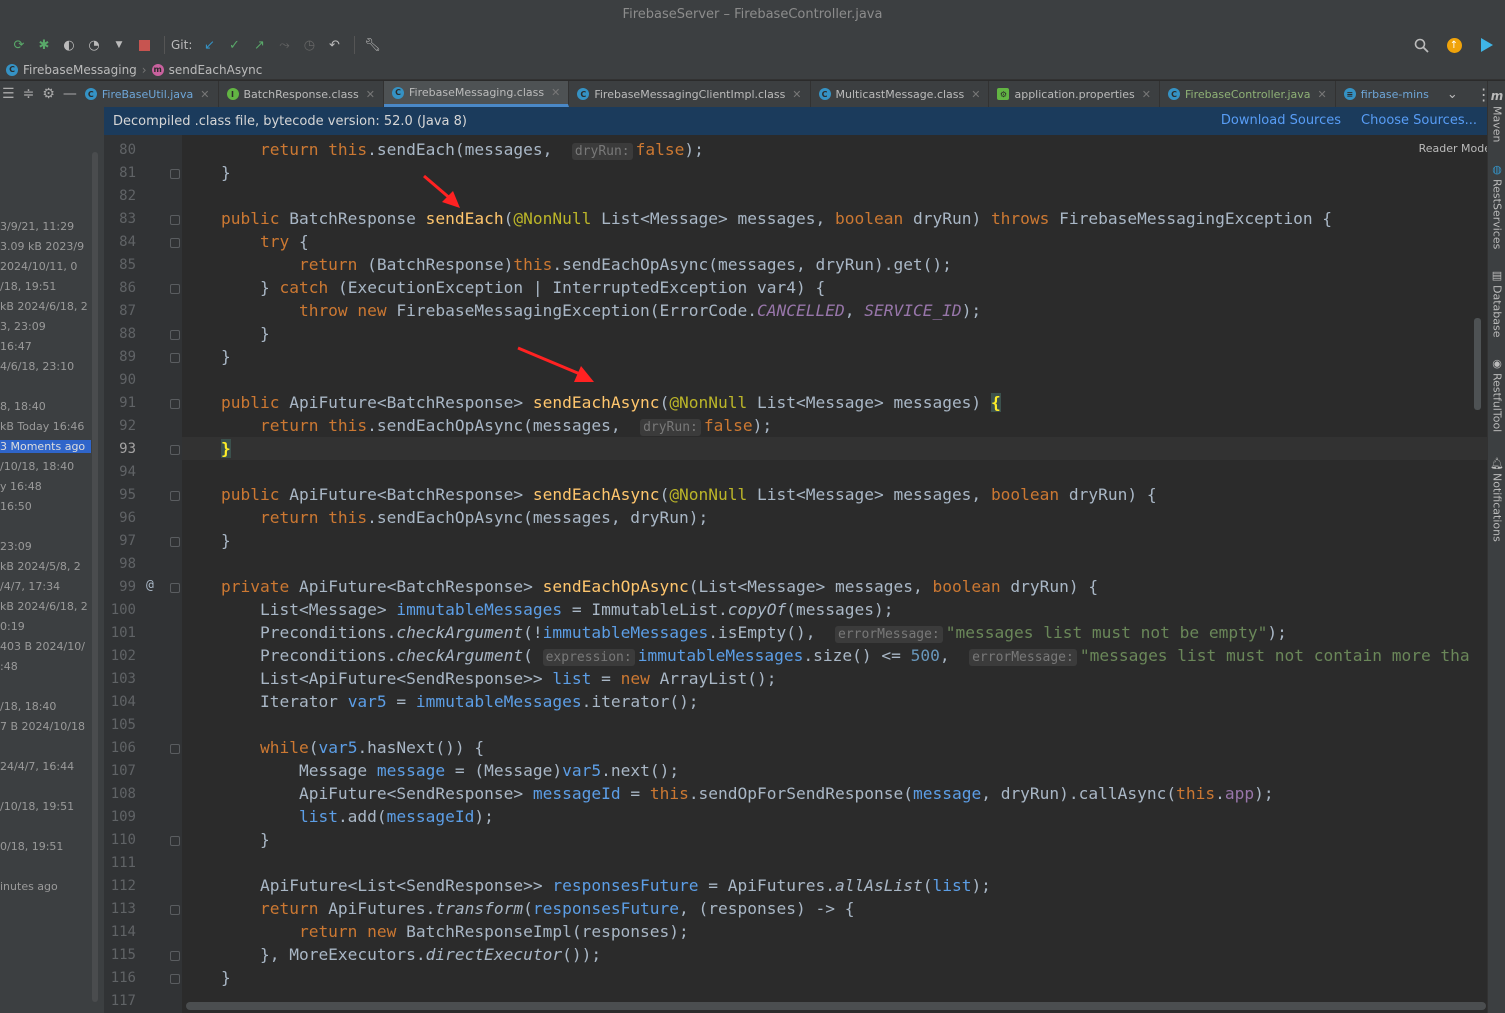  What do you see at coordinates (1487, 45) in the screenshot?
I see `plugin-logo-icon` at bounding box center [1487, 45].